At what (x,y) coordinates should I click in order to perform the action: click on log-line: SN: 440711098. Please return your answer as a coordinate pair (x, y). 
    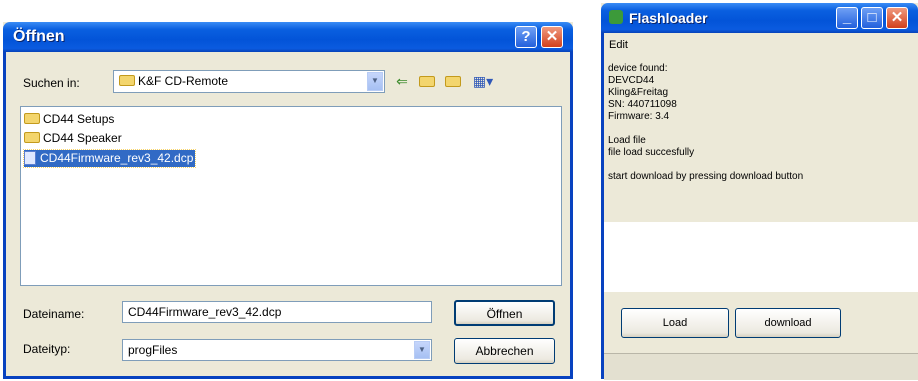
    Looking at the image, I should click on (642, 104).